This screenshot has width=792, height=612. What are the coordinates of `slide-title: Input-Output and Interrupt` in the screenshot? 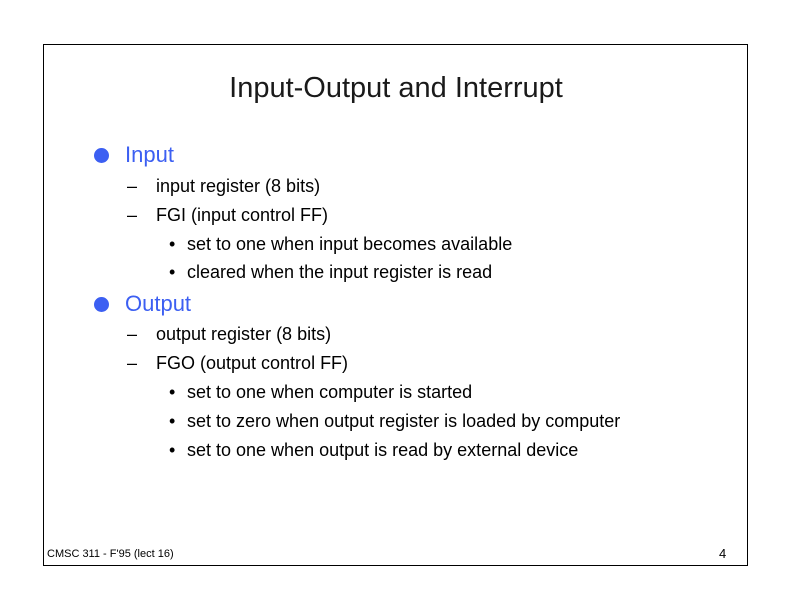 It's located at (396, 88).